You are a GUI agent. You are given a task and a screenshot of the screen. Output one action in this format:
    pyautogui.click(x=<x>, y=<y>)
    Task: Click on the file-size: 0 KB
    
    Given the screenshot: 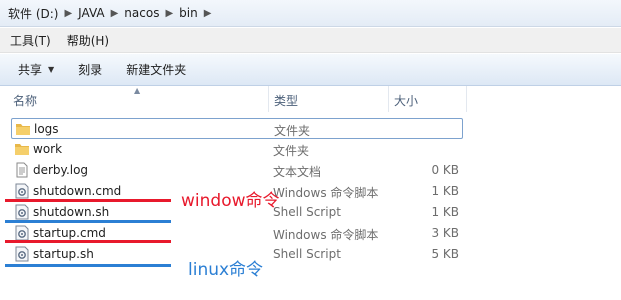 What is the action you would take?
    pyautogui.click(x=445, y=170)
    